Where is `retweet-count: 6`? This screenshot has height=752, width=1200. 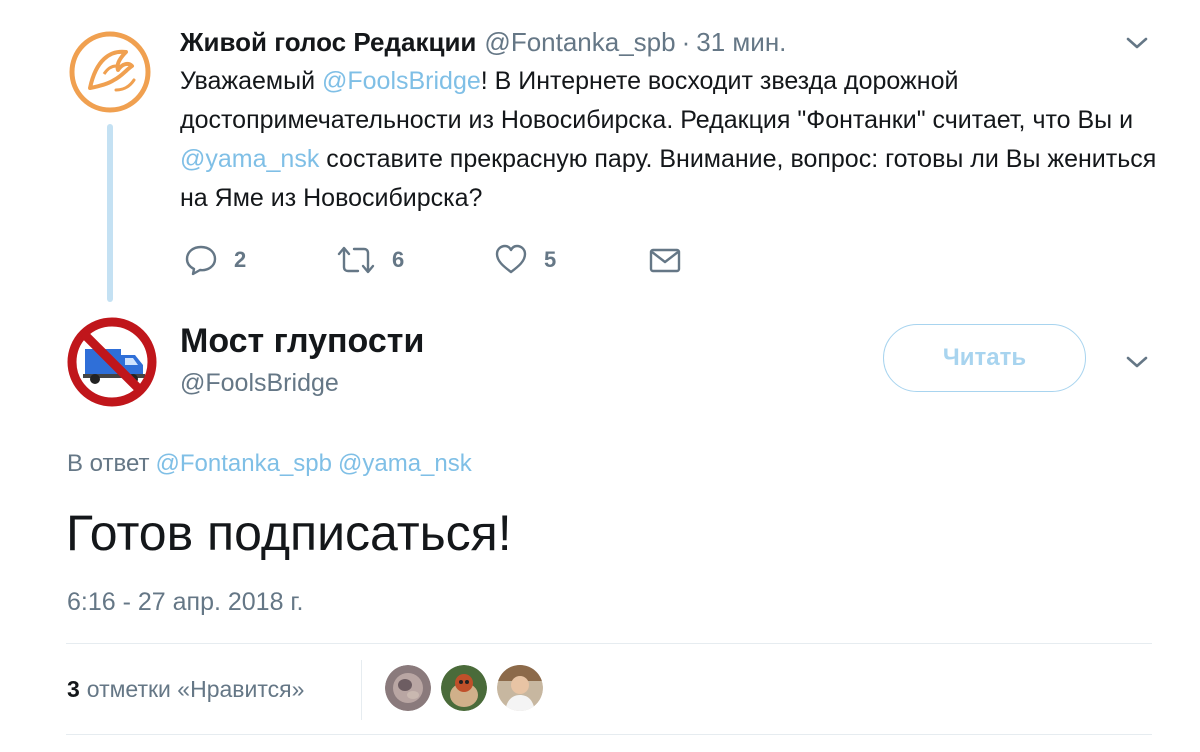 retweet-count: 6 is located at coordinates (398, 259).